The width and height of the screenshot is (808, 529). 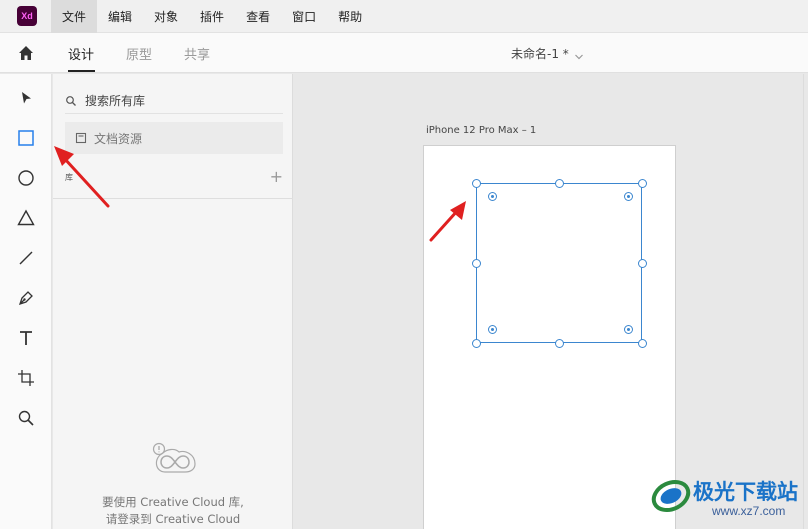 I want to click on pen-tool, so click(x=26, y=298).